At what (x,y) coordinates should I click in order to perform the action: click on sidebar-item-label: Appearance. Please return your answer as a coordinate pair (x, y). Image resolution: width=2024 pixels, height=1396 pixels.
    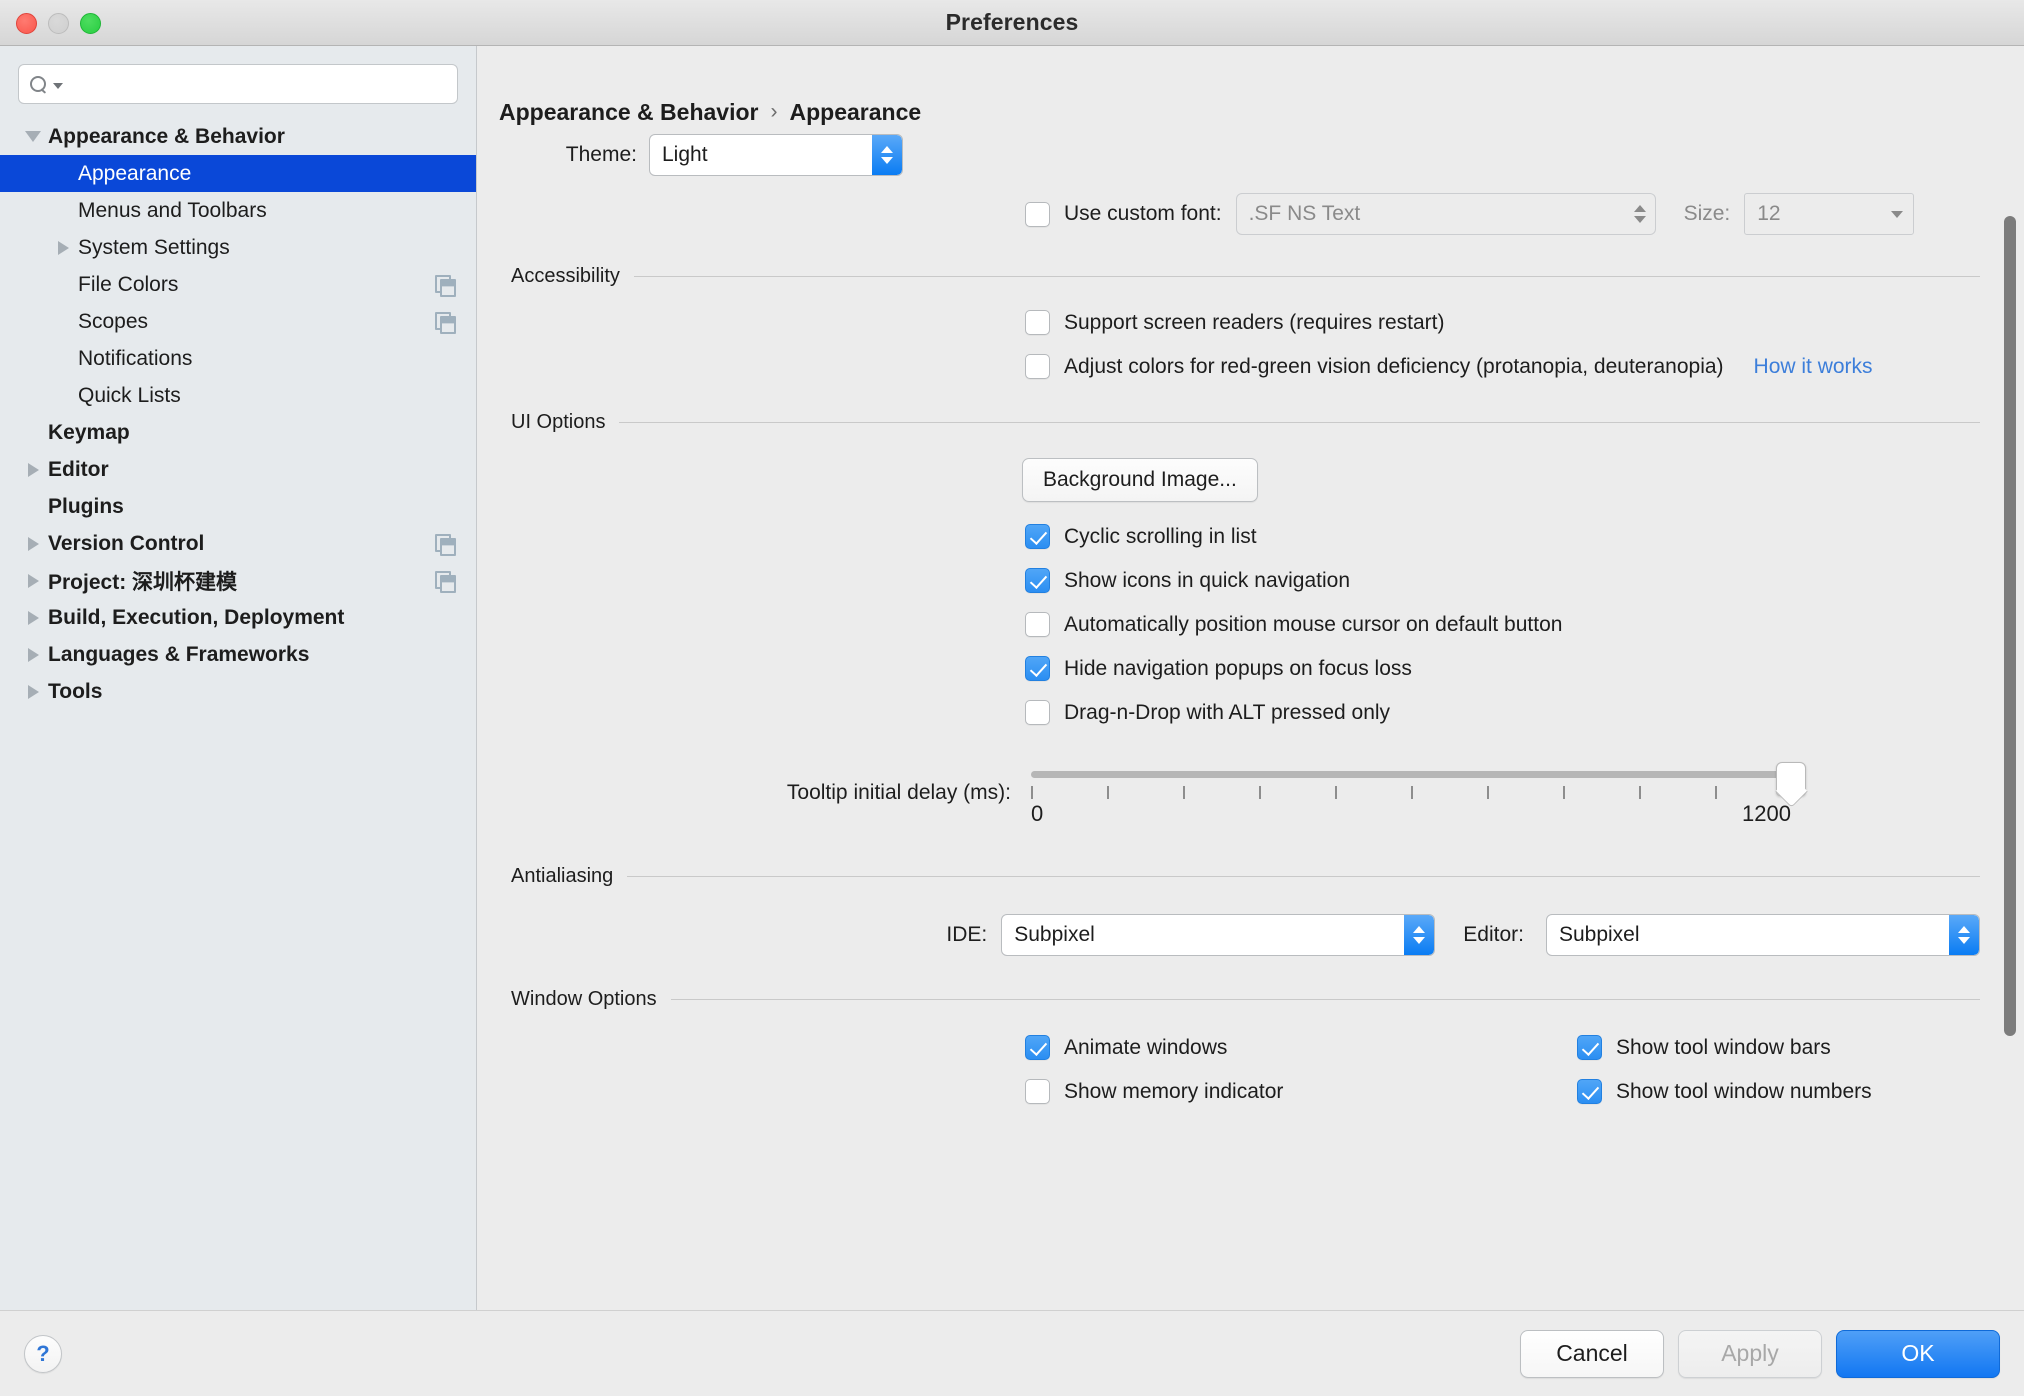
    Looking at the image, I should click on (135, 173).